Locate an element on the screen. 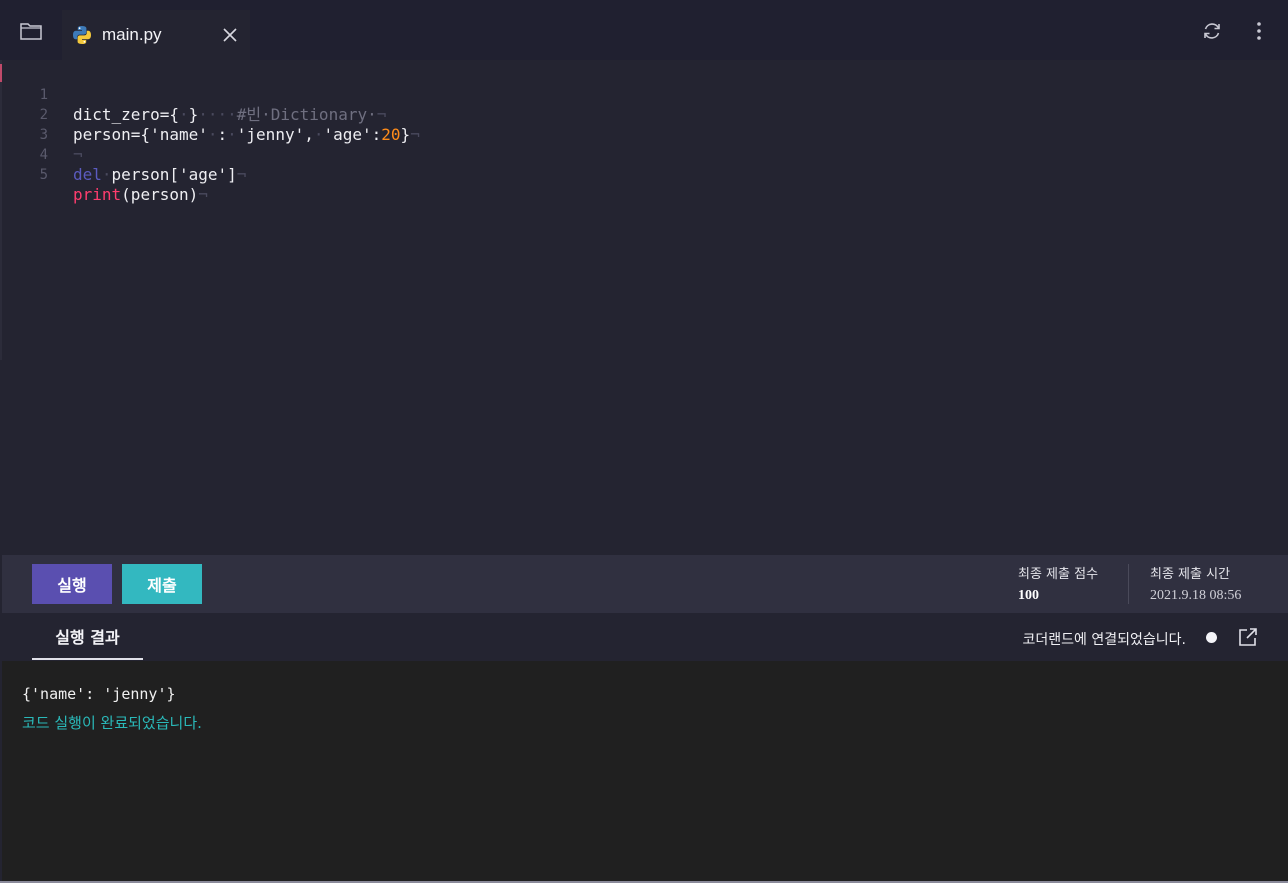  tab-bar: main.py is located at coordinates (644, 30).